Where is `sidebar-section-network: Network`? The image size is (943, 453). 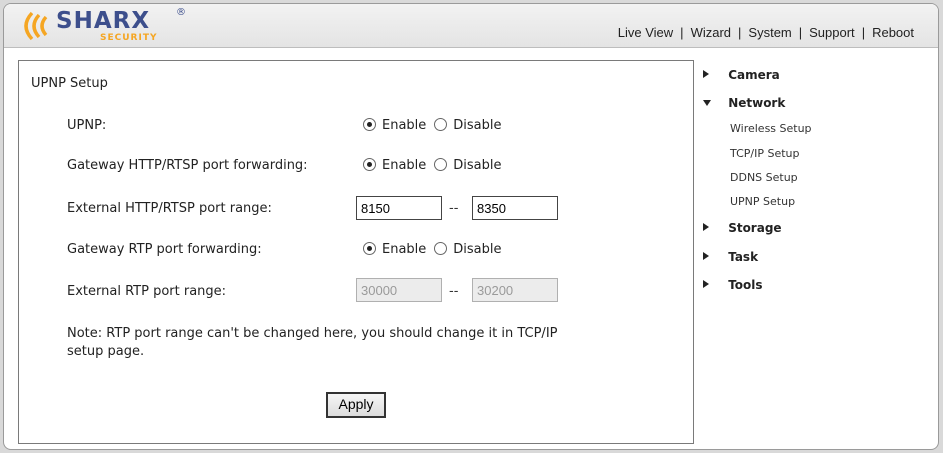
sidebar-section-network: Network is located at coordinates (743, 103).